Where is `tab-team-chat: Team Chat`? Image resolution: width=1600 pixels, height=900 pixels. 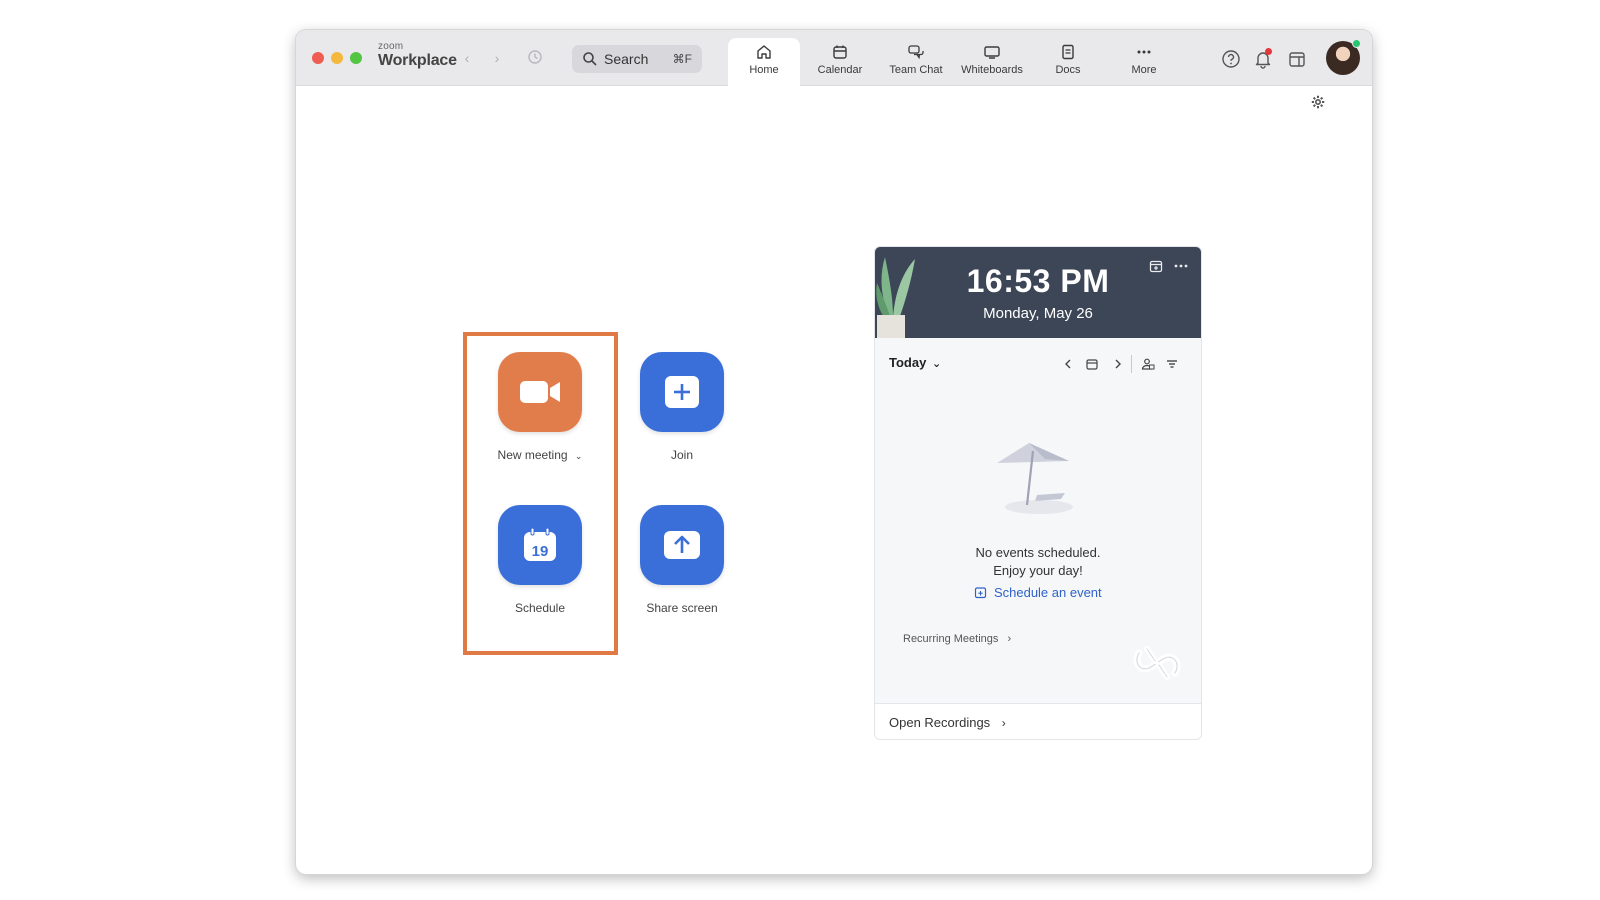 tab-team-chat: Team Chat is located at coordinates (916, 62).